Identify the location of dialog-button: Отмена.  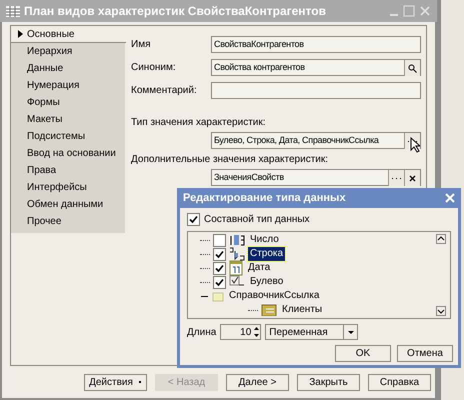
(425, 353).